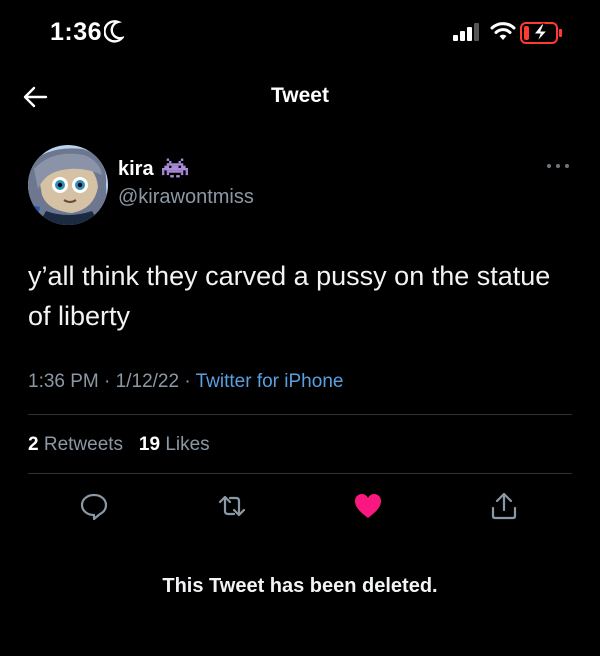 The width and height of the screenshot is (600, 656). I want to click on navigation-header: Tweet, so click(300, 97).